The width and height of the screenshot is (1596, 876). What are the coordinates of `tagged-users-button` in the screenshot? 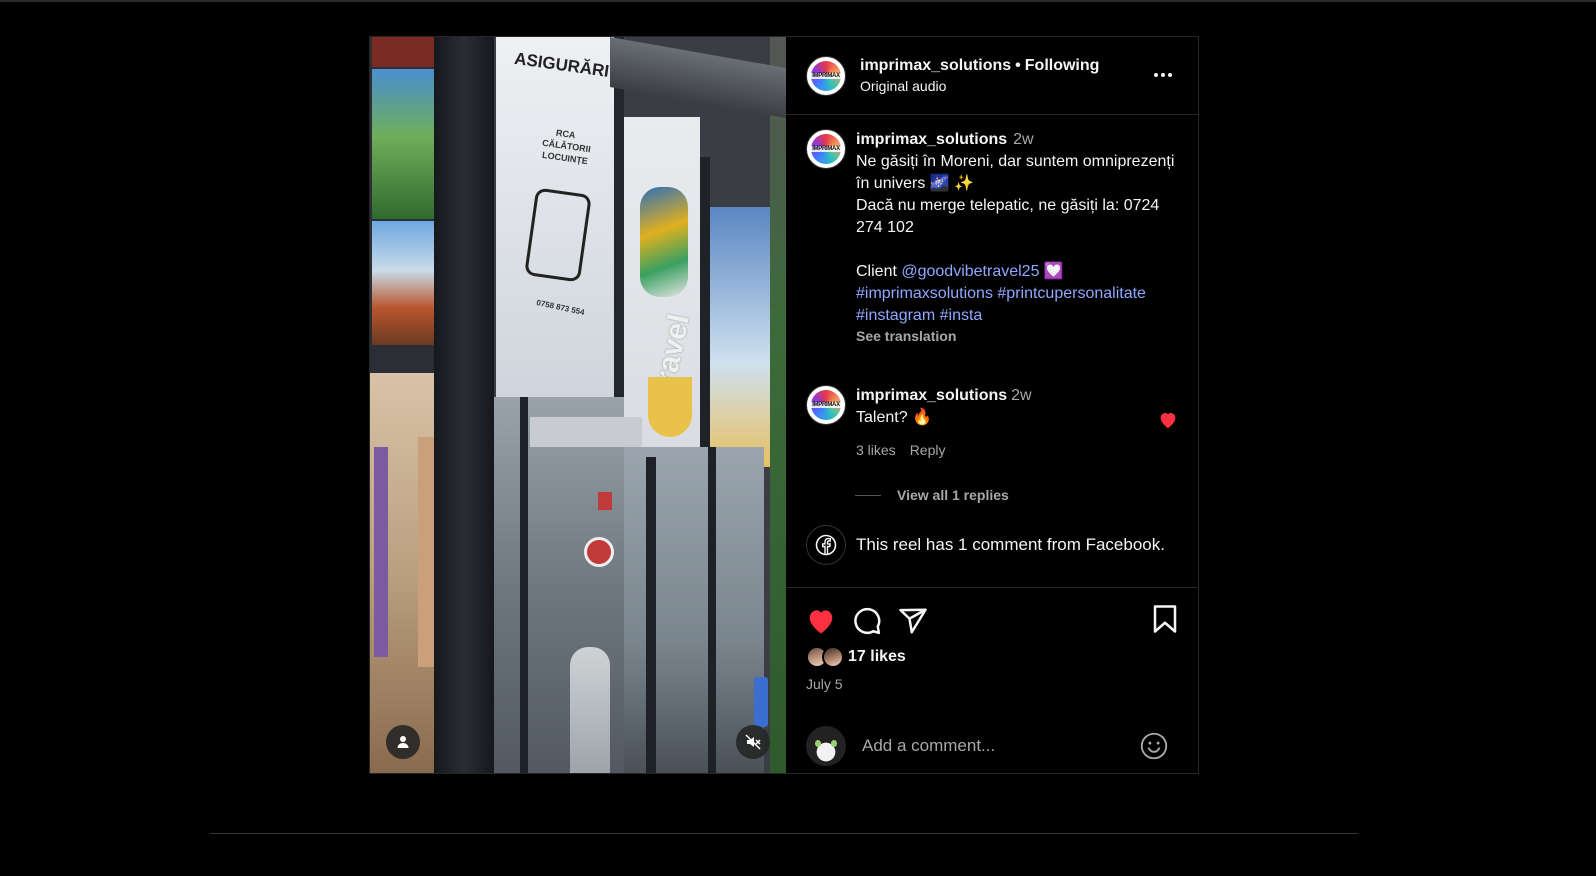 It's located at (403, 742).